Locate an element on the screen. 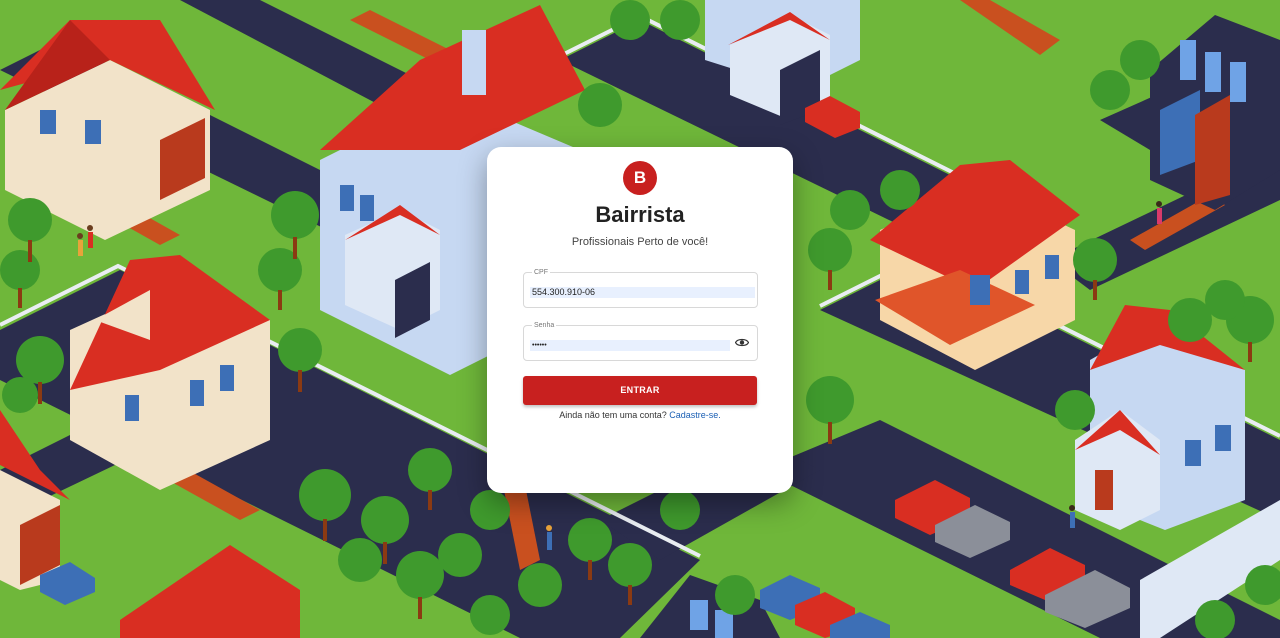 Image resolution: width=1280 pixels, height=638 pixels. login-button: ENTRAR is located at coordinates (640, 390).